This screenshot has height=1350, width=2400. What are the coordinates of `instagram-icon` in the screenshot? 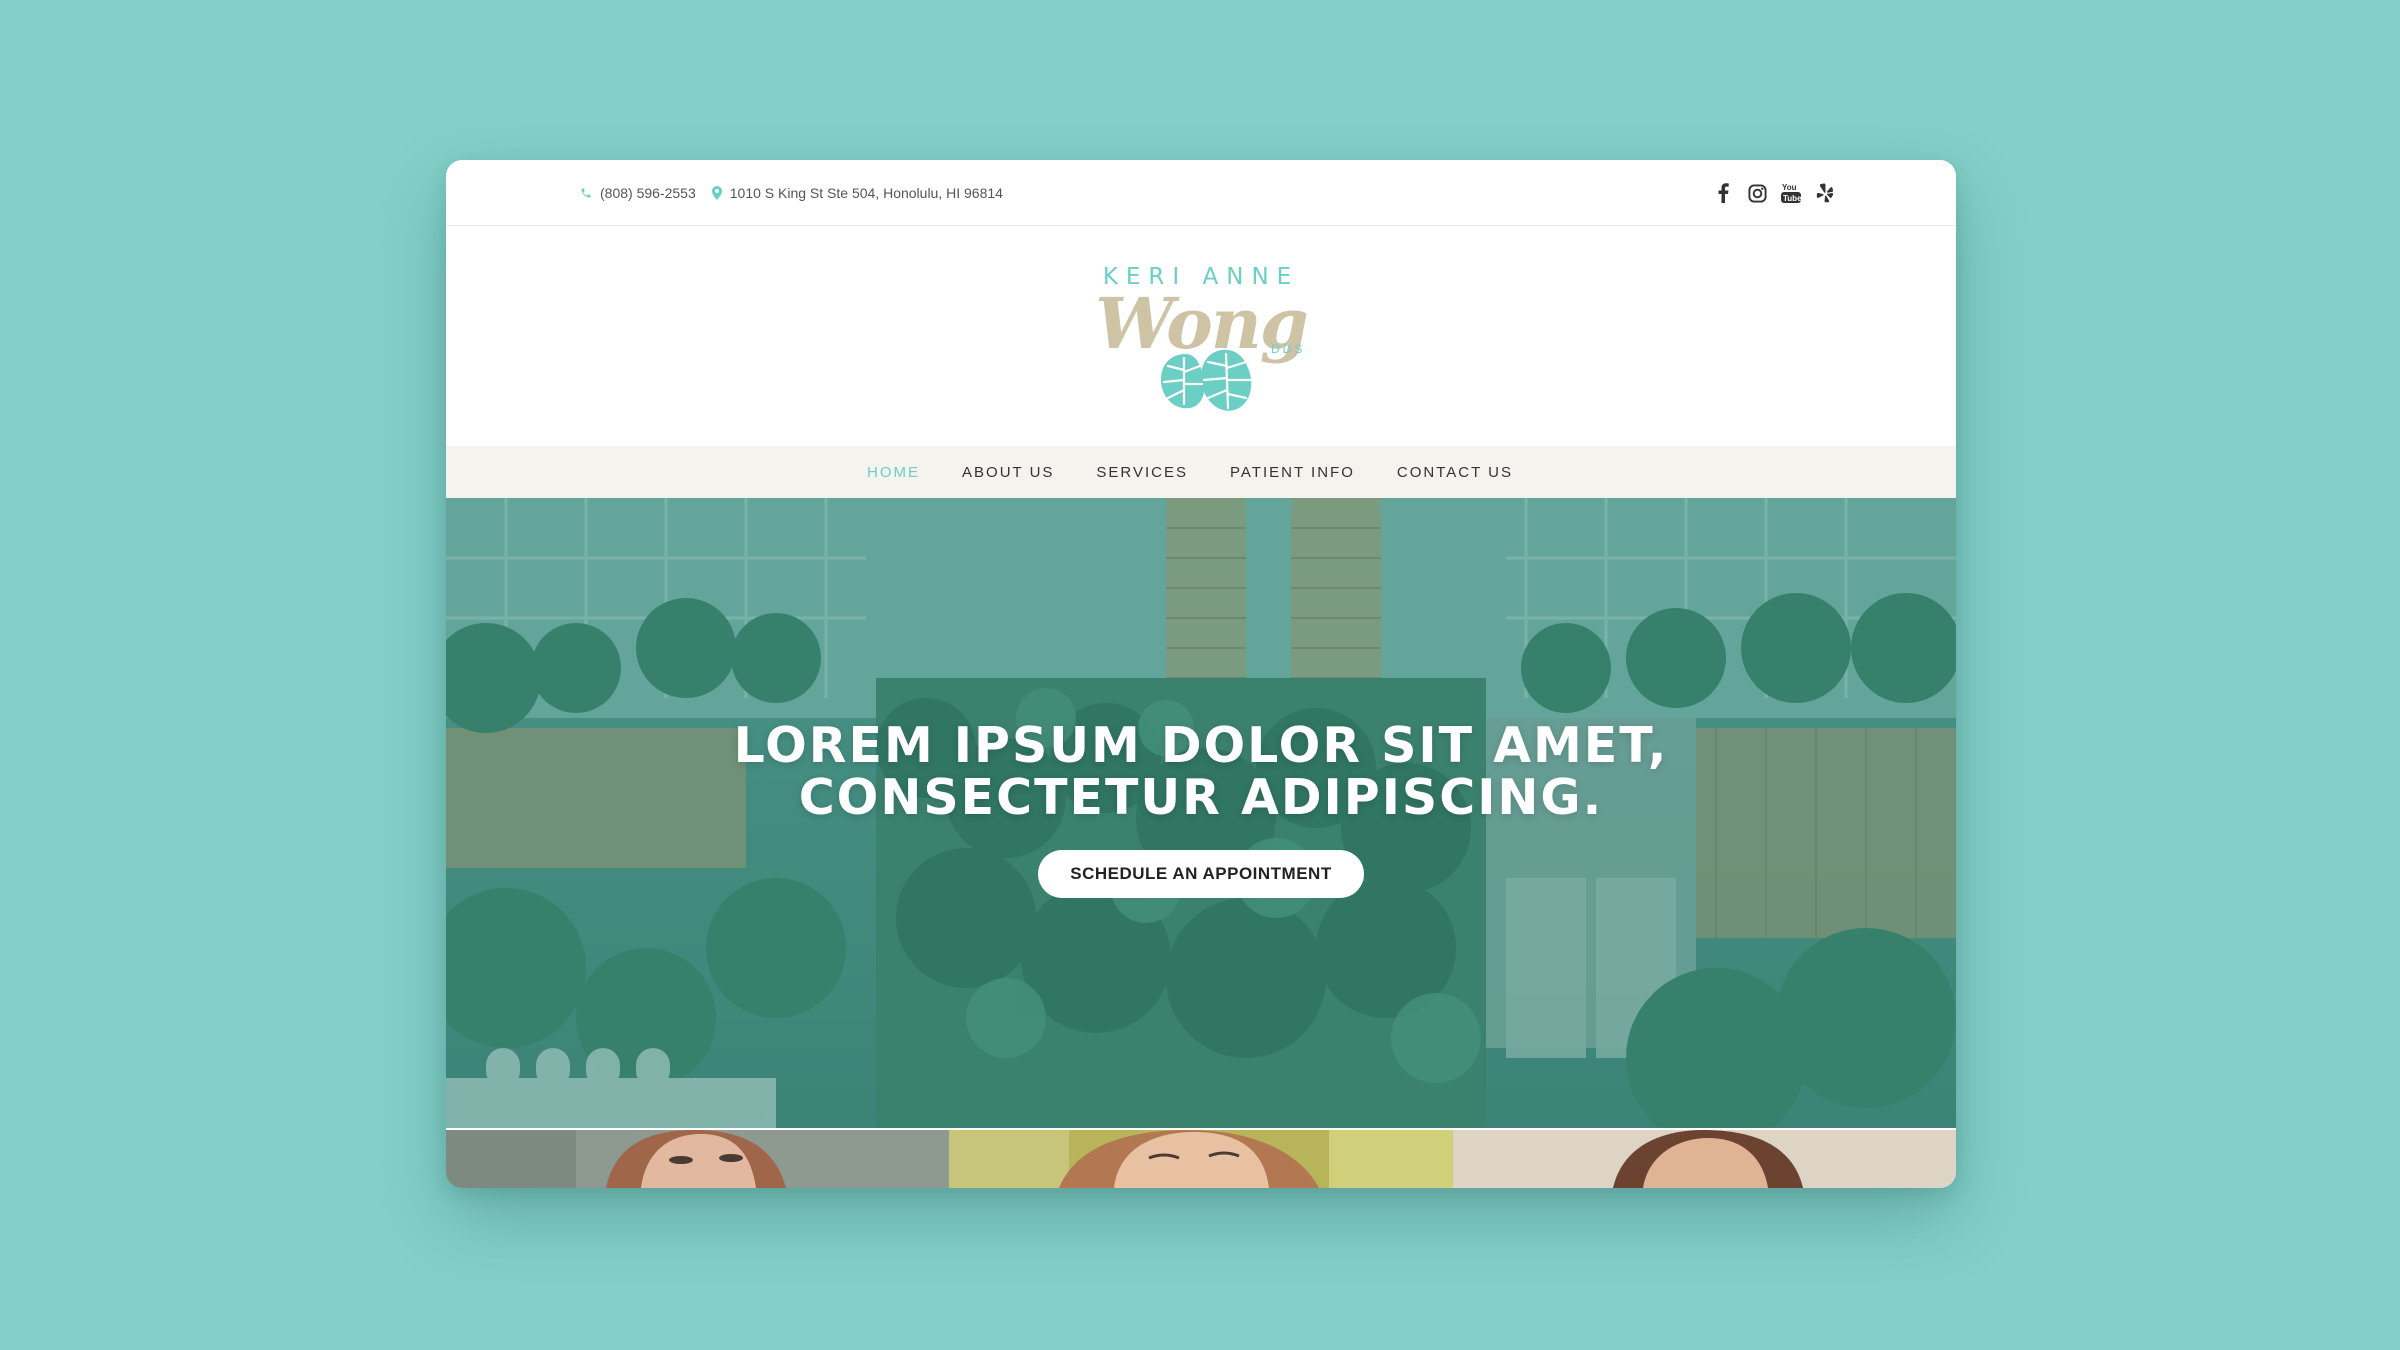 It's located at (1757, 193).